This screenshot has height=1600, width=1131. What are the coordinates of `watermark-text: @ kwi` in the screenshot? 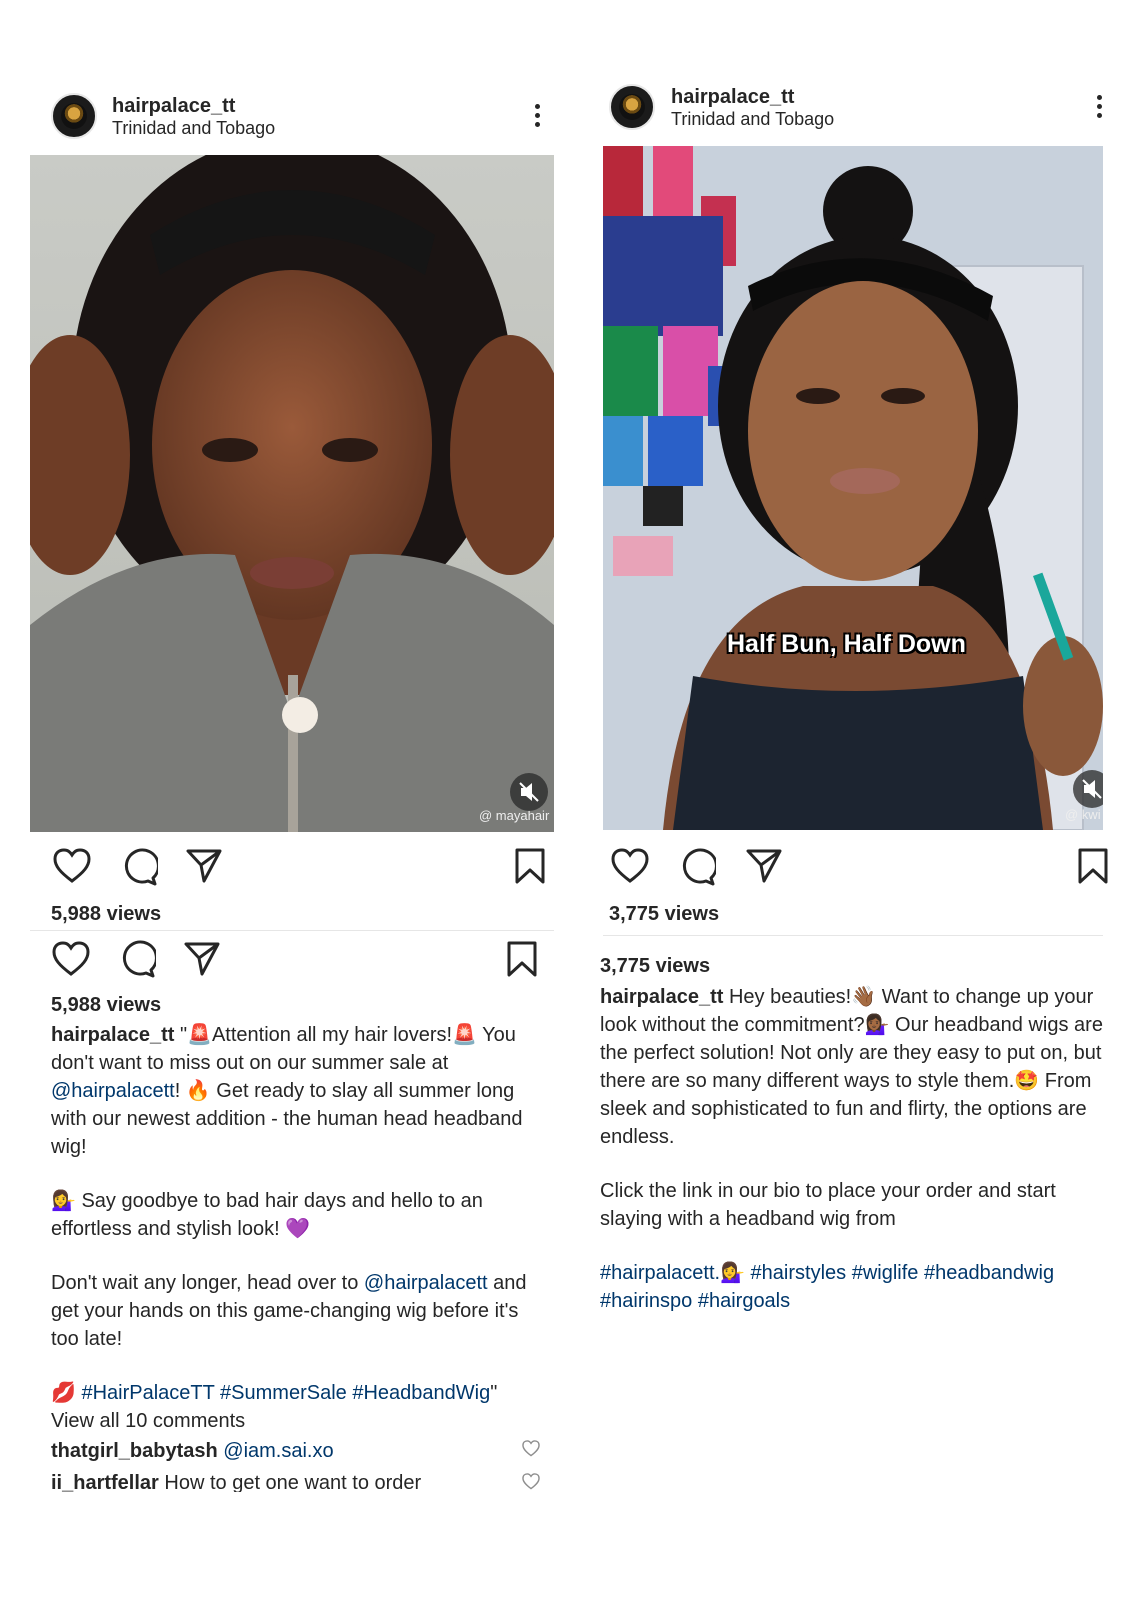 It's located at (1083, 814).